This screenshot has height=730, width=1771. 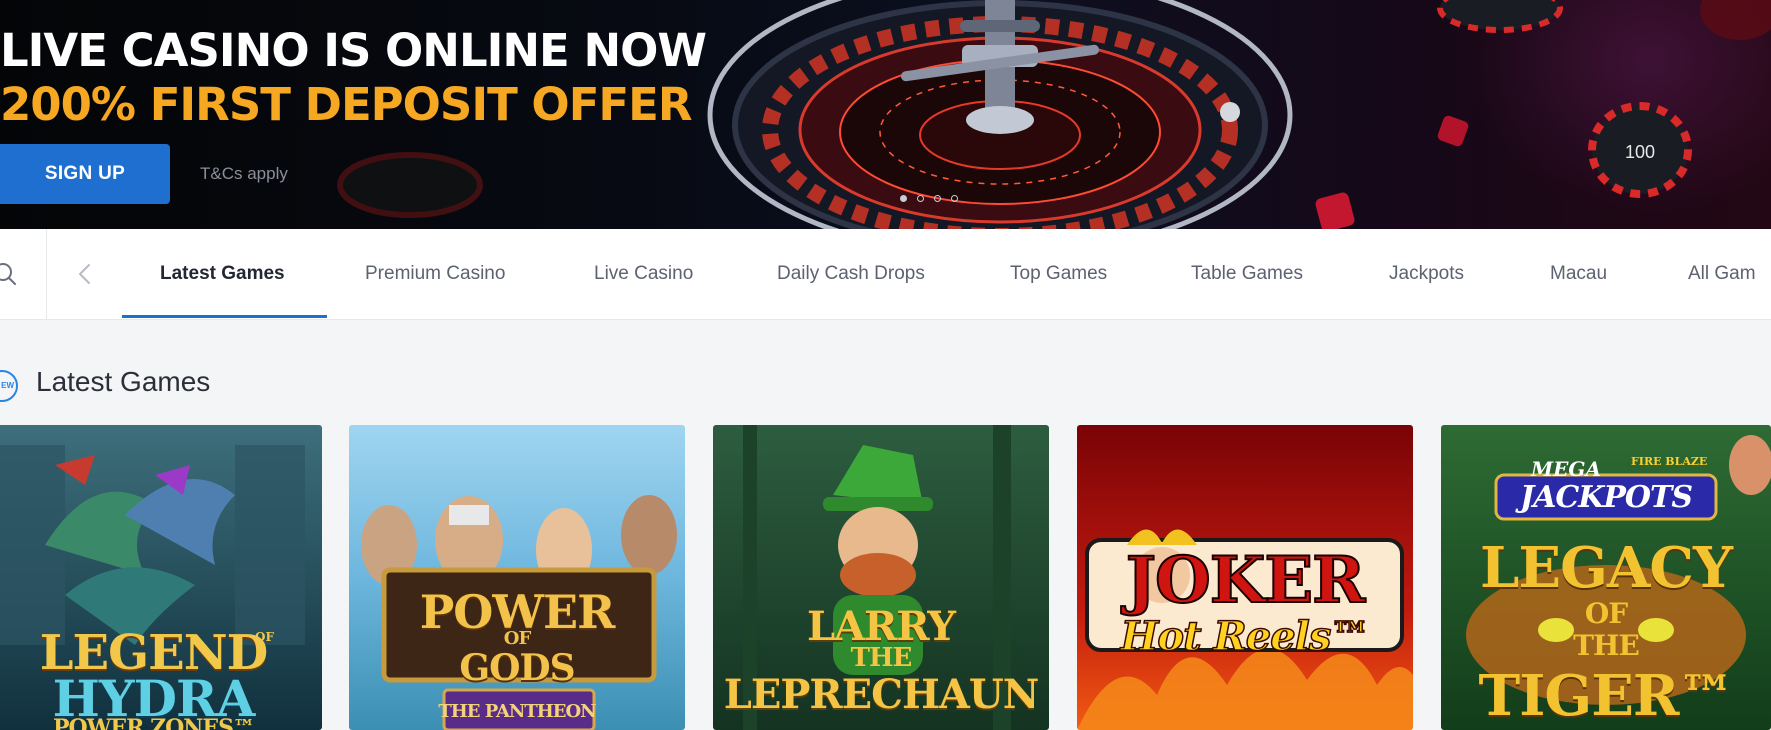 What do you see at coordinates (517, 668) in the screenshot?
I see `game-title-line: GODS` at bounding box center [517, 668].